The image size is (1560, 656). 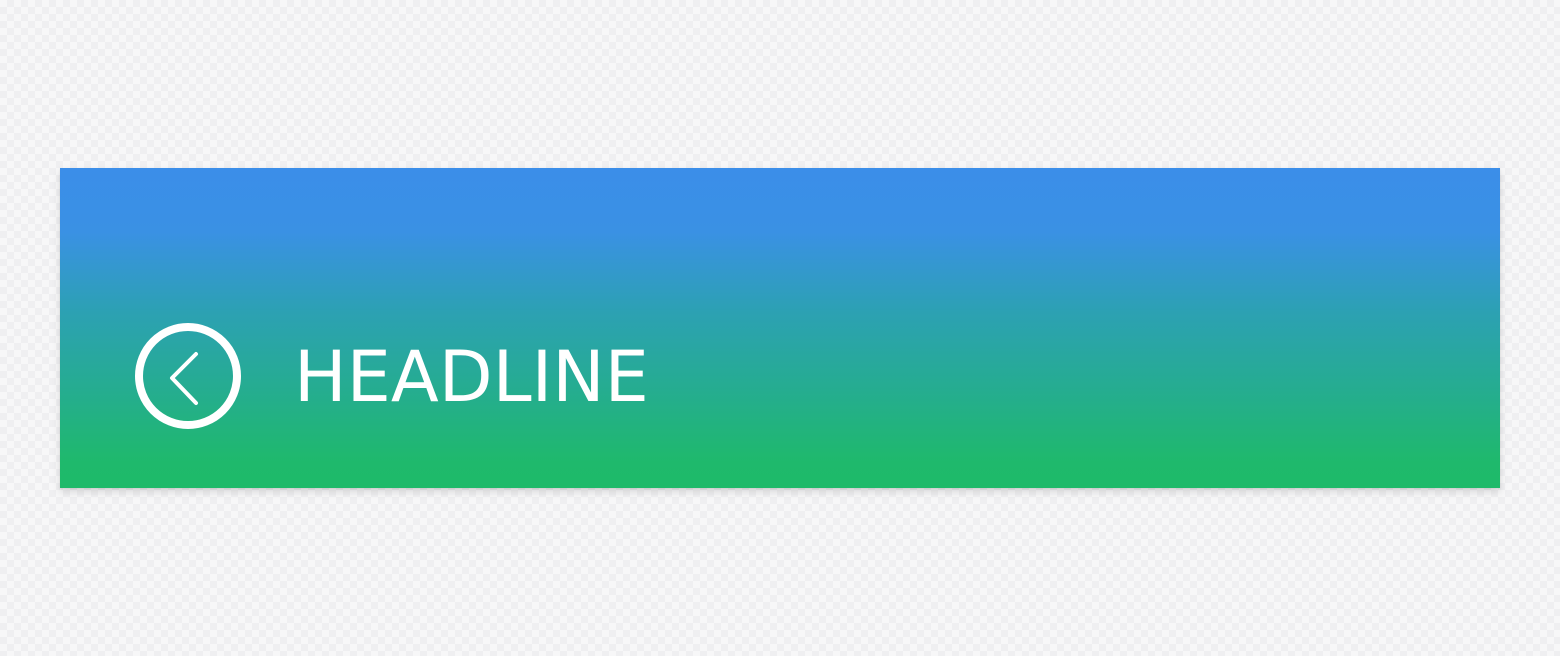 I want to click on chevron-left-circle-icon, so click(x=188, y=376).